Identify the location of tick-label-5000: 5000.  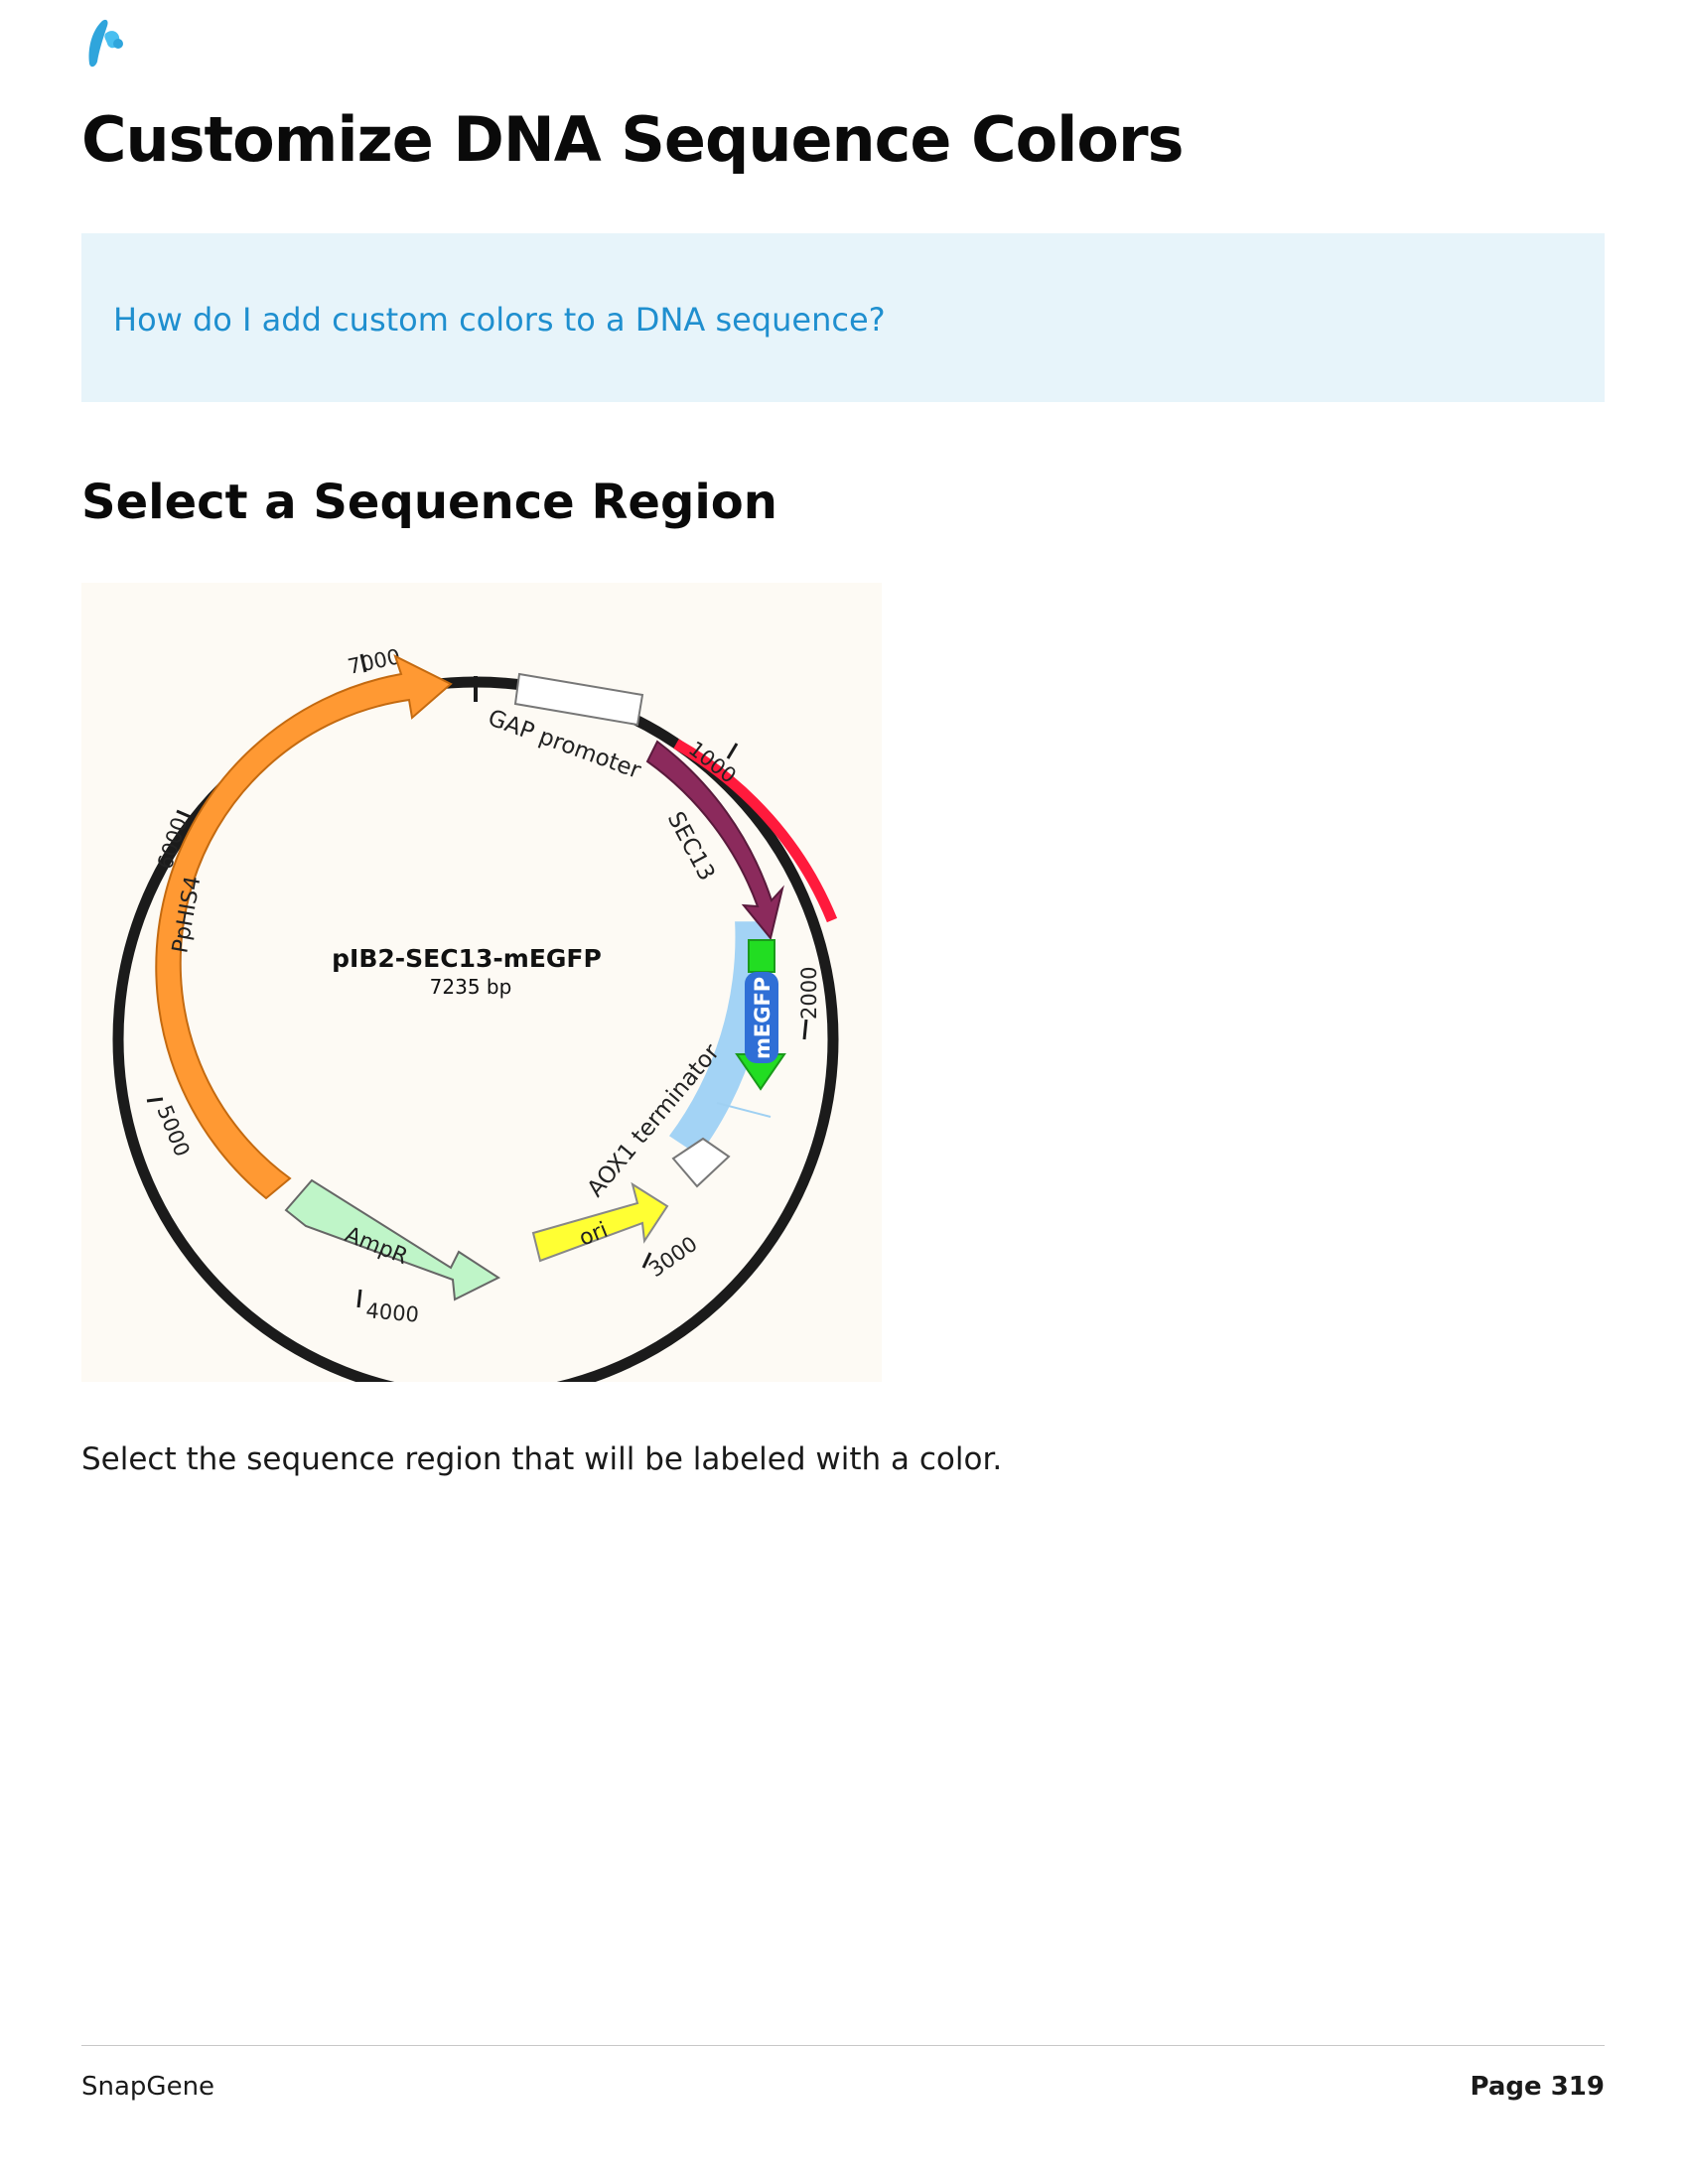
(173, 1131).